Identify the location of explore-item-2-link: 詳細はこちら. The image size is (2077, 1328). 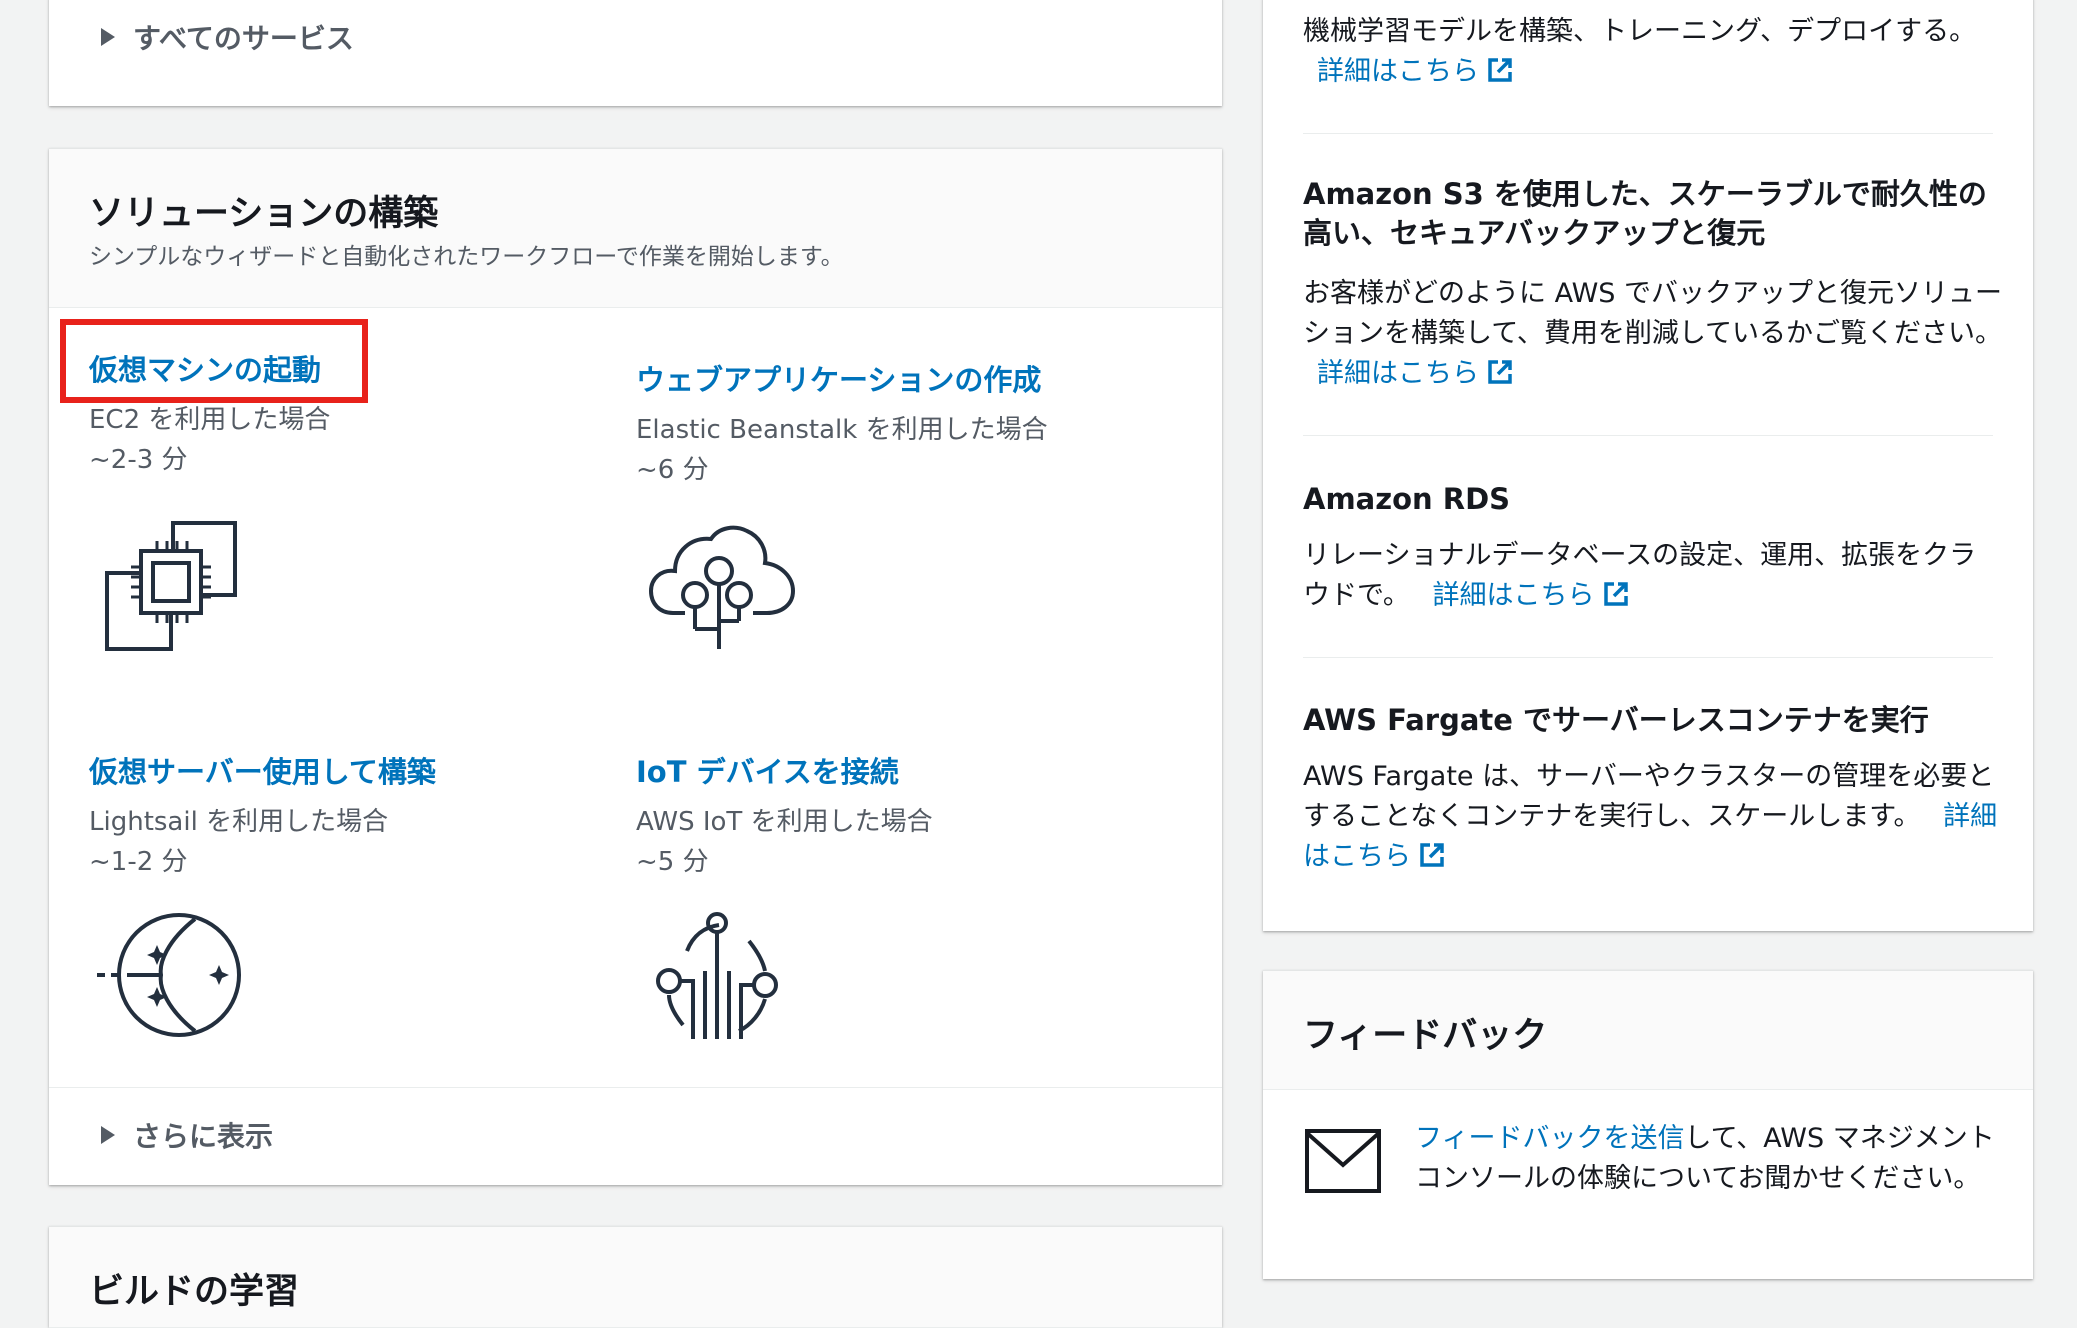
(1415, 373).